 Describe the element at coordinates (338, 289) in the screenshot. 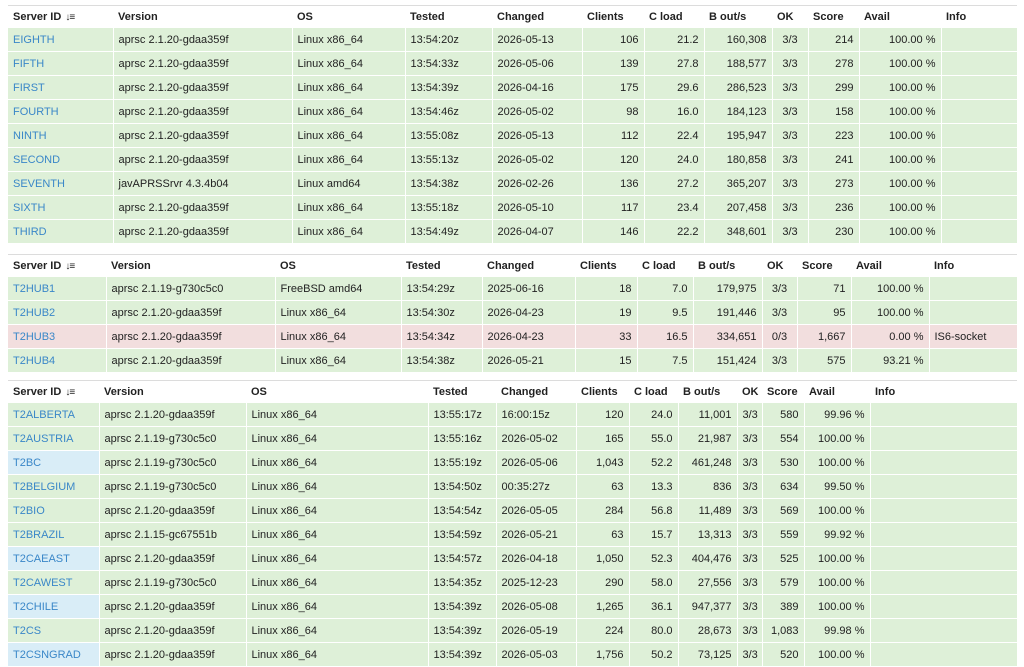

I see `cell-os: FreeBSD amd64` at that location.